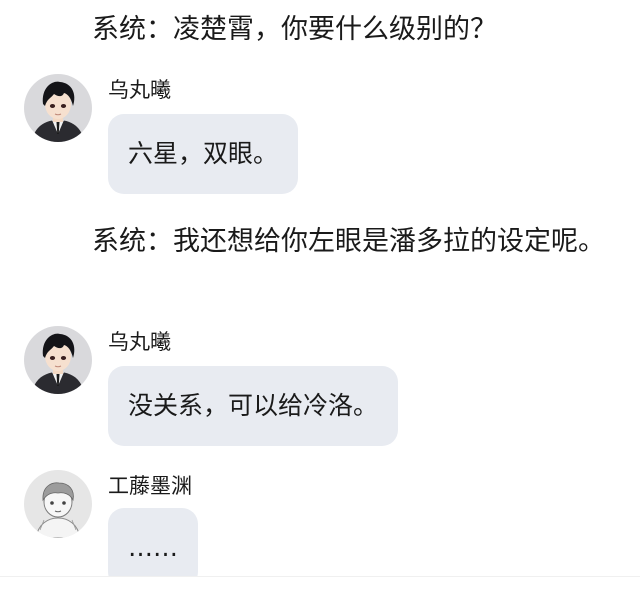  I want to click on bottom-bar, so click(320, 585).